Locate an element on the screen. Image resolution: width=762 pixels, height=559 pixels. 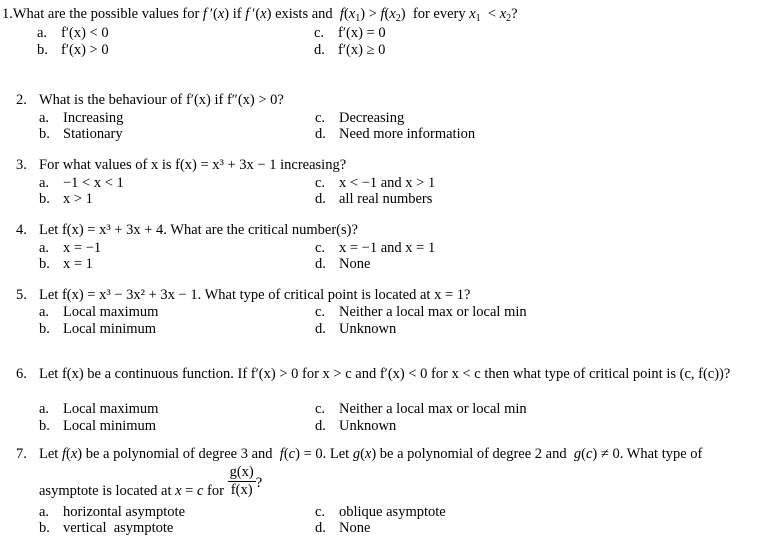
option-c: c. f′(x) = 0 is located at coordinates (350, 33).